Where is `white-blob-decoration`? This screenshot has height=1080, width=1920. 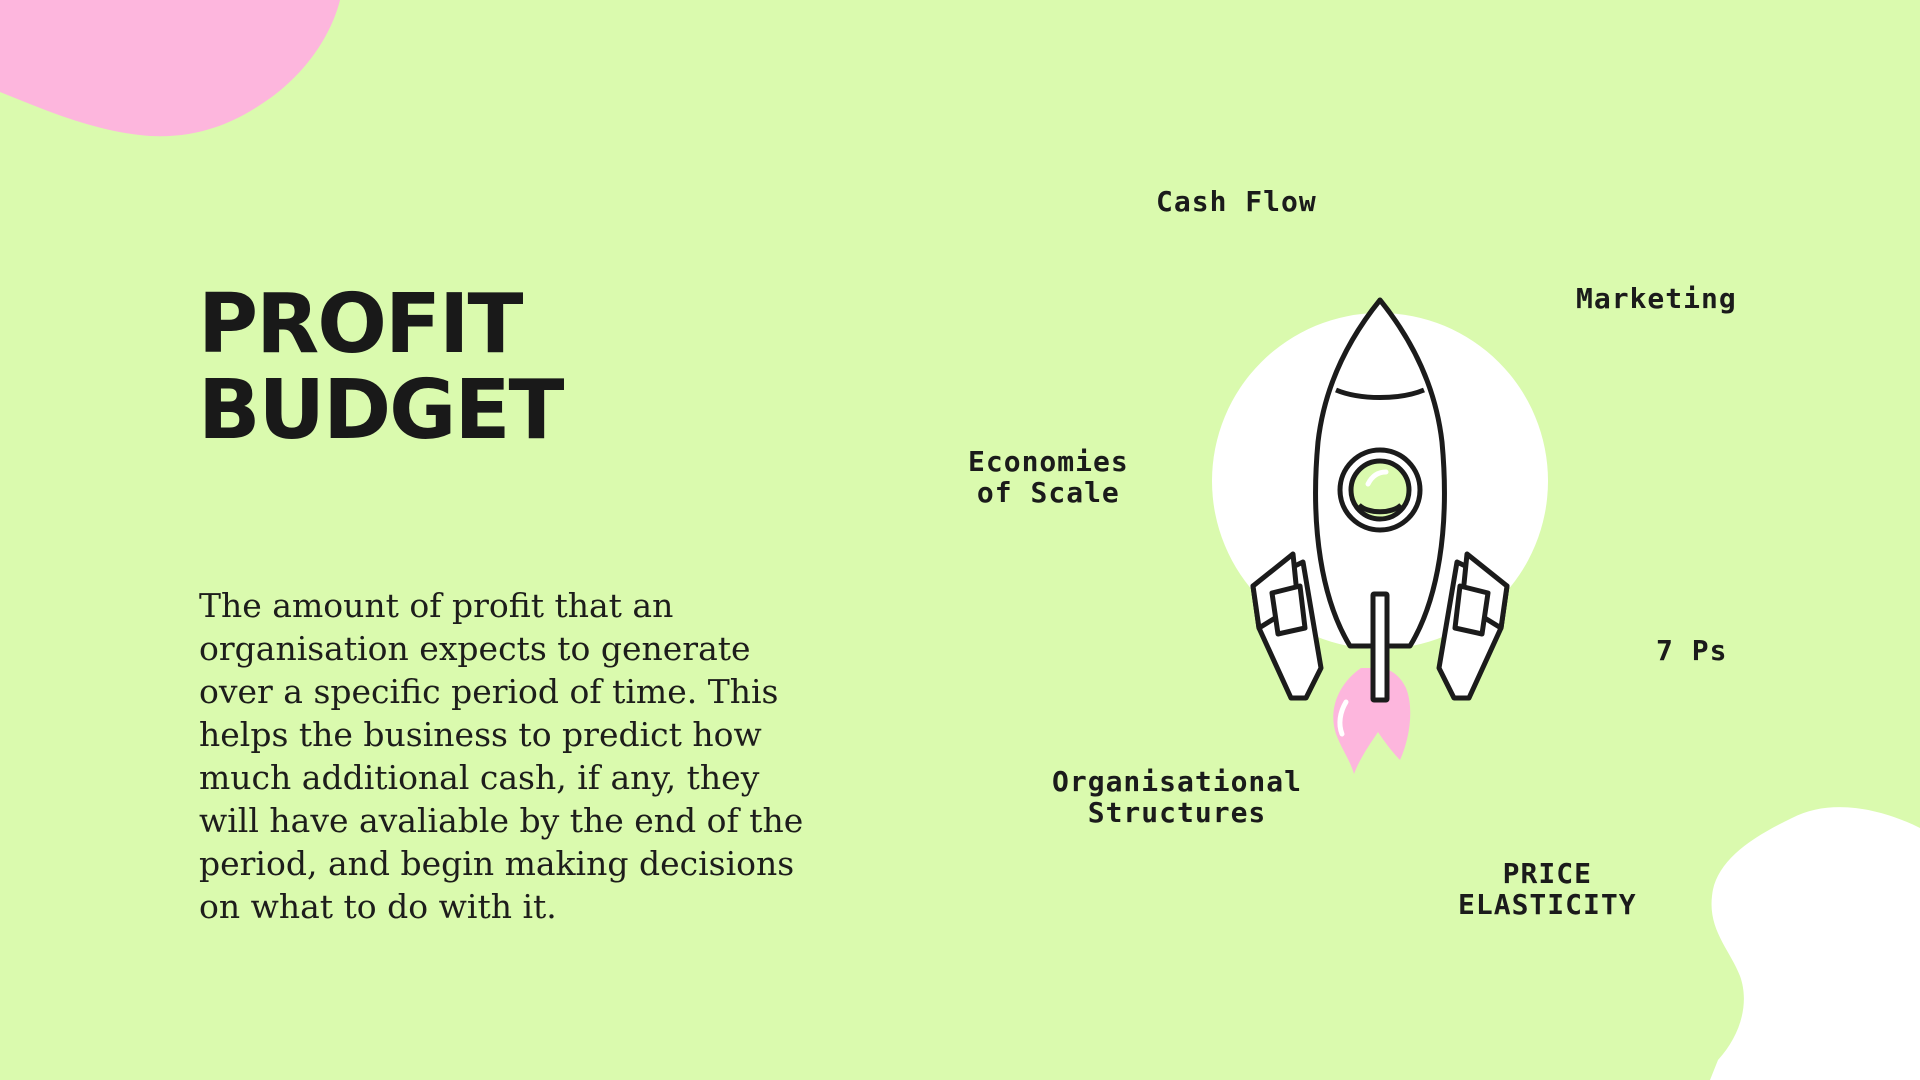
white-blob-decoration is located at coordinates (1815, 943).